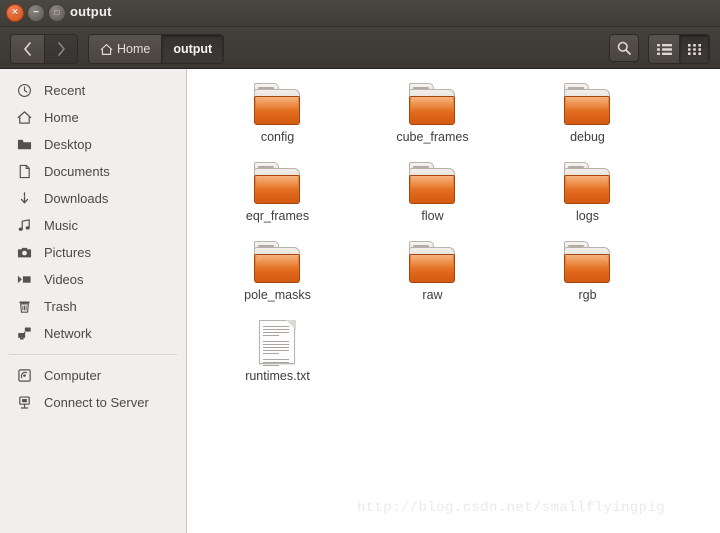  Describe the element at coordinates (93, 306) in the screenshot. I see `sidebar-item-trash: Trash` at that location.